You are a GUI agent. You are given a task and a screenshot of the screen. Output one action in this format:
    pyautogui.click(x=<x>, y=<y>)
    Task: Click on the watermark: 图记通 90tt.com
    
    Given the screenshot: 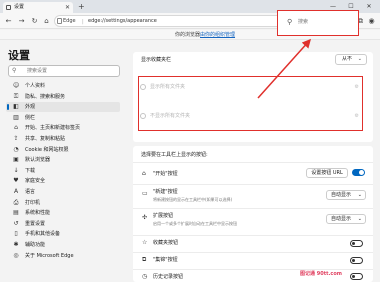 What is the action you would take?
    pyautogui.click(x=321, y=274)
    